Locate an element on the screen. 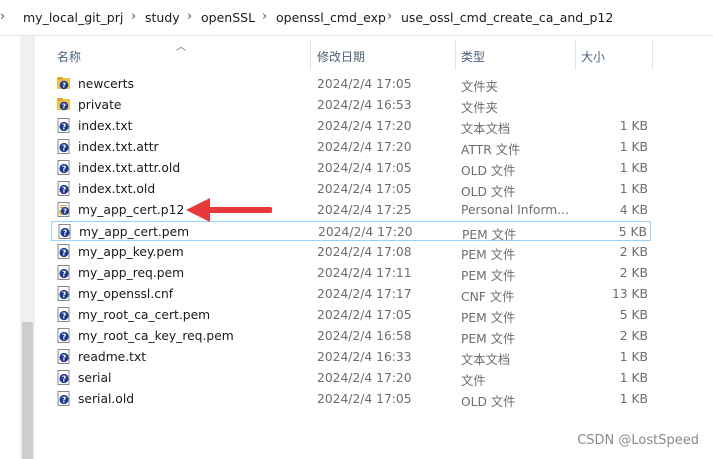 The height and width of the screenshot is (459, 713). file-size: 13 KB is located at coordinates (629, 294).